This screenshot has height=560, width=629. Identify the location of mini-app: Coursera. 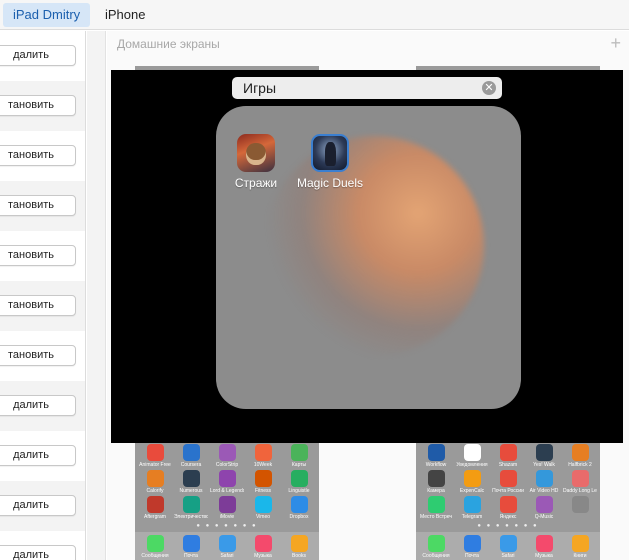
(191, 456).